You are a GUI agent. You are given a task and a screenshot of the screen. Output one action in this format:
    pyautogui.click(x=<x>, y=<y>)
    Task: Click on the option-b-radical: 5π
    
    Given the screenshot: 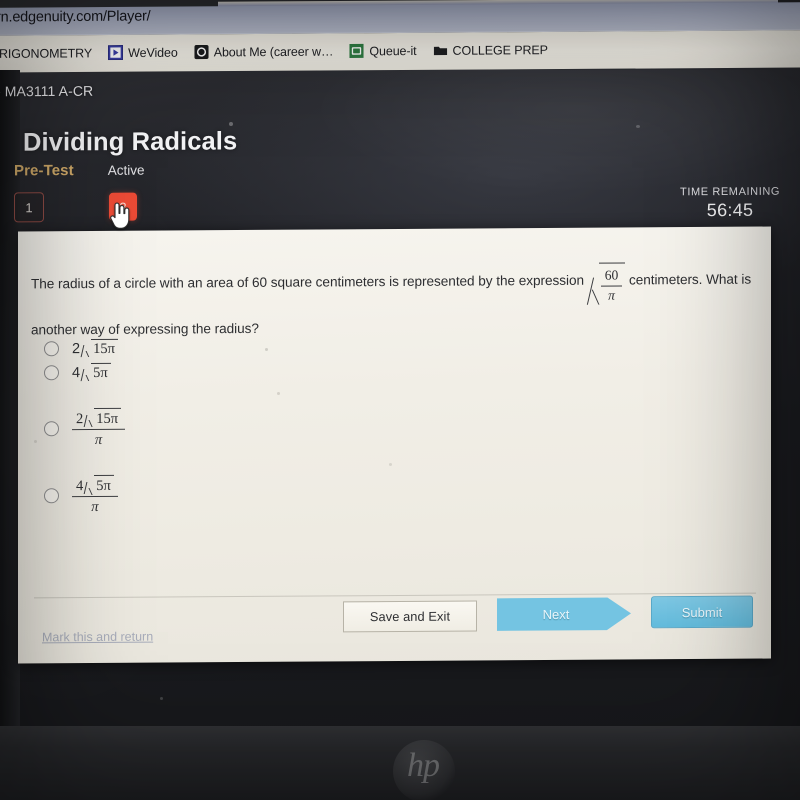 What is the action you would take?
    pyautogui.click(x=96, y=372)
    